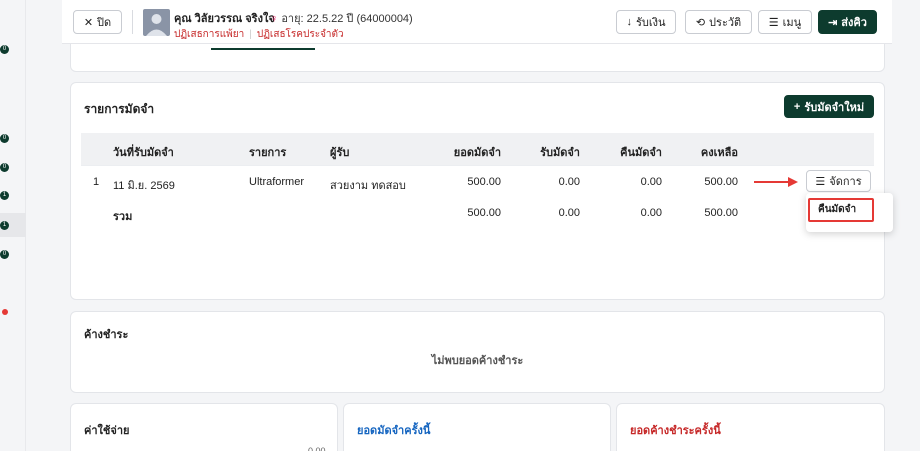  Describe the element at coordinates (123, 217) in the screenshot. I see `total-label: รวม` at that location.